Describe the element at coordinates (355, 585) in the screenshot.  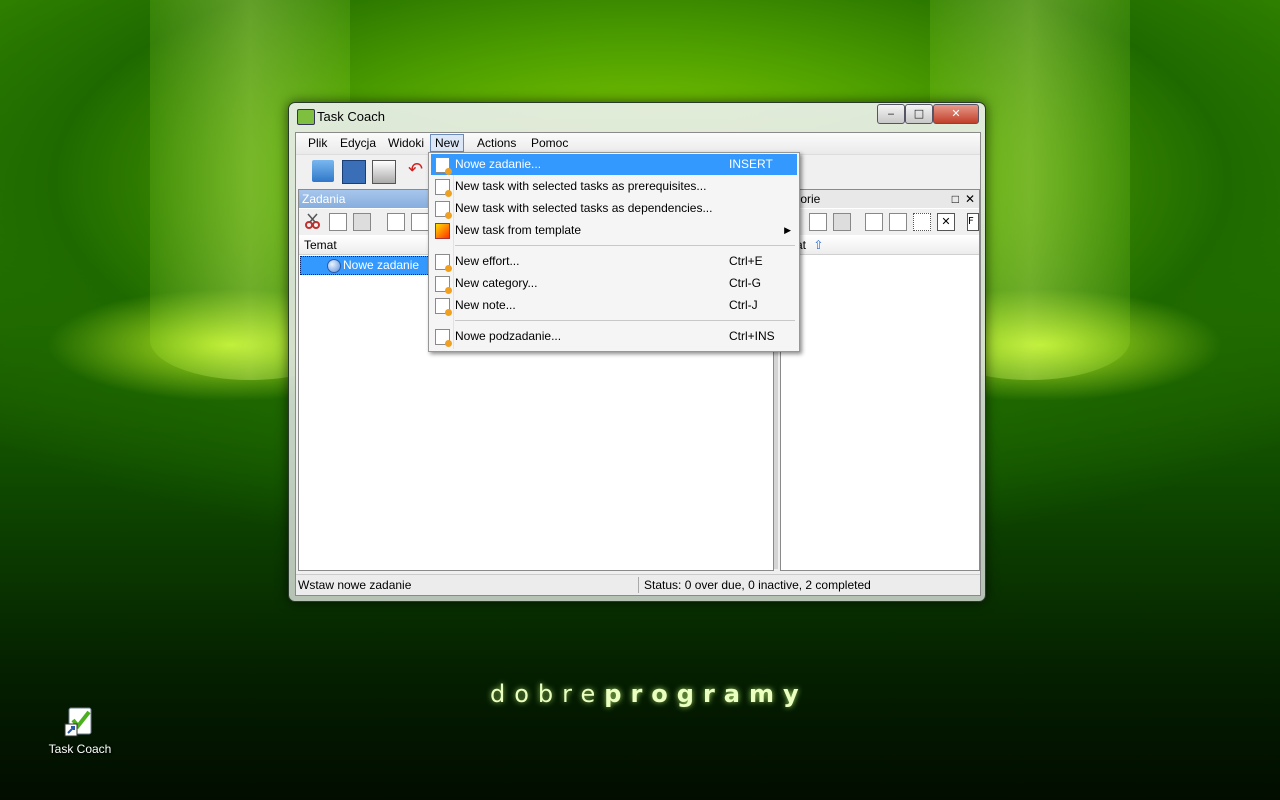
I see `status-hint: Wstaw nowe zadanie` at that location.